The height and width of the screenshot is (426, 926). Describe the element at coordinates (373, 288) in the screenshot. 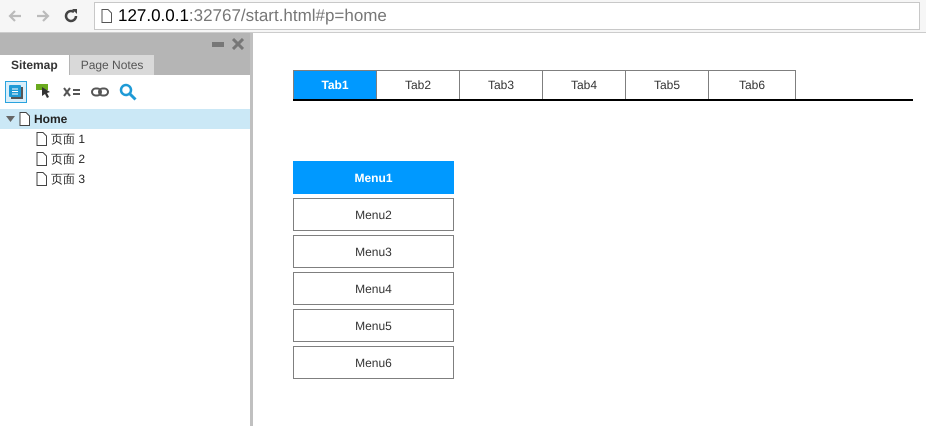

I see `menu-item: Menu4` at that location.